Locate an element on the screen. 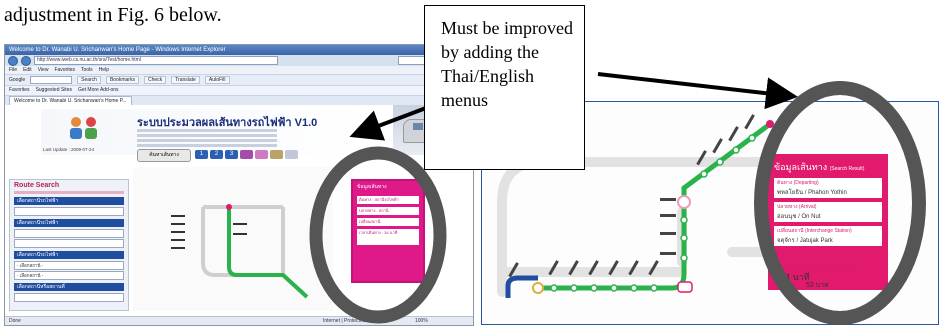 The image size is (942, 327). highlight-circle-left is located at coordinates (378, 235).